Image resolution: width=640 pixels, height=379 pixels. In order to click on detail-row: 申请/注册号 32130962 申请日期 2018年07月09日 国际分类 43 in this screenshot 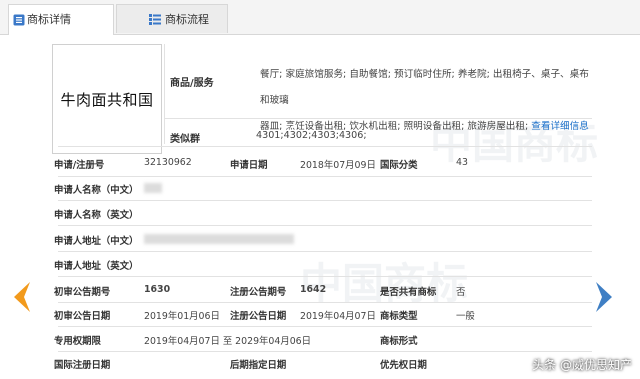, I will do `click(324, 167)`.